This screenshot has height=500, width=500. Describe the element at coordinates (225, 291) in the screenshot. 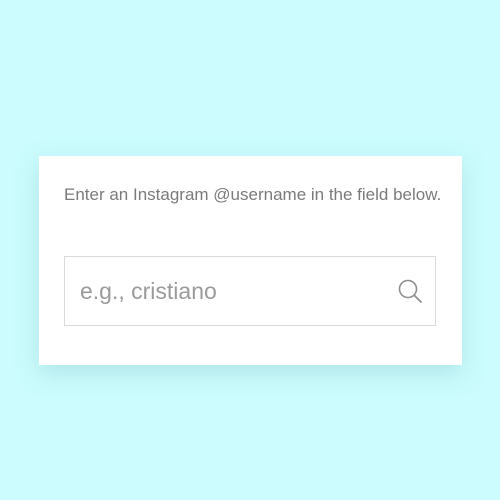

I see `username-input` at that location.